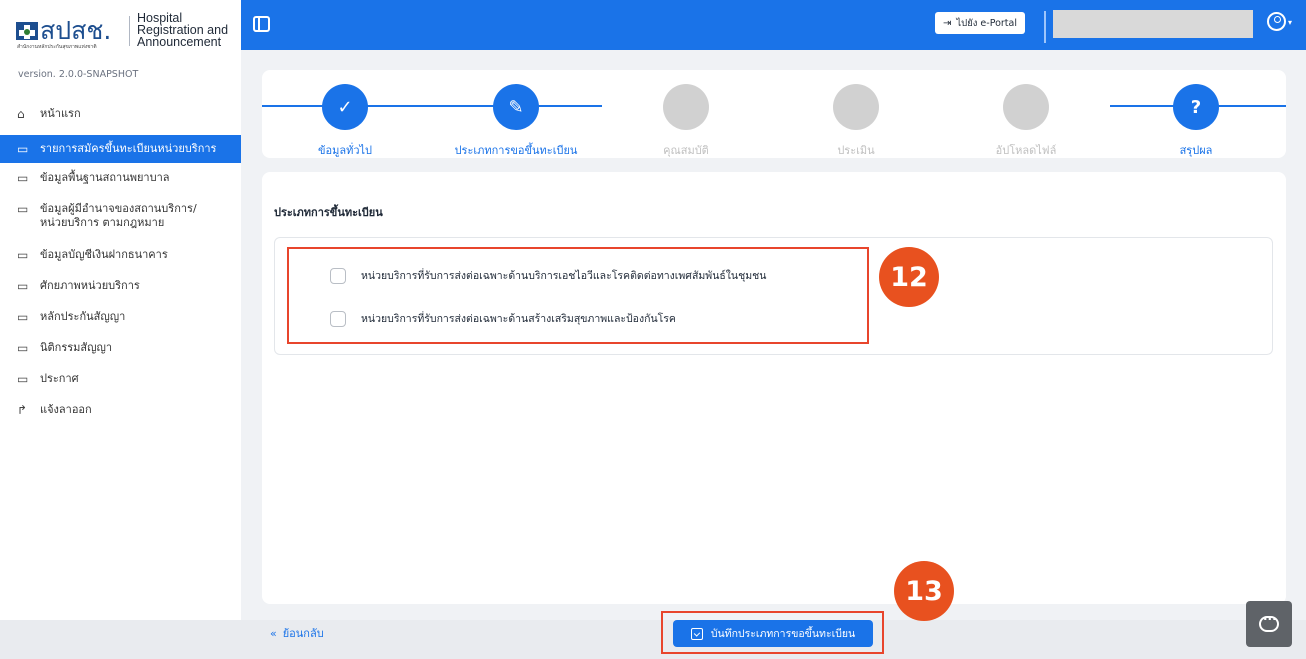 This screenshot has height=659, width=1306. What do you see at coordinates (261, 24) in the screenshot?
I see `sidebar-toggle-icon` at bounding box center [261, 24].